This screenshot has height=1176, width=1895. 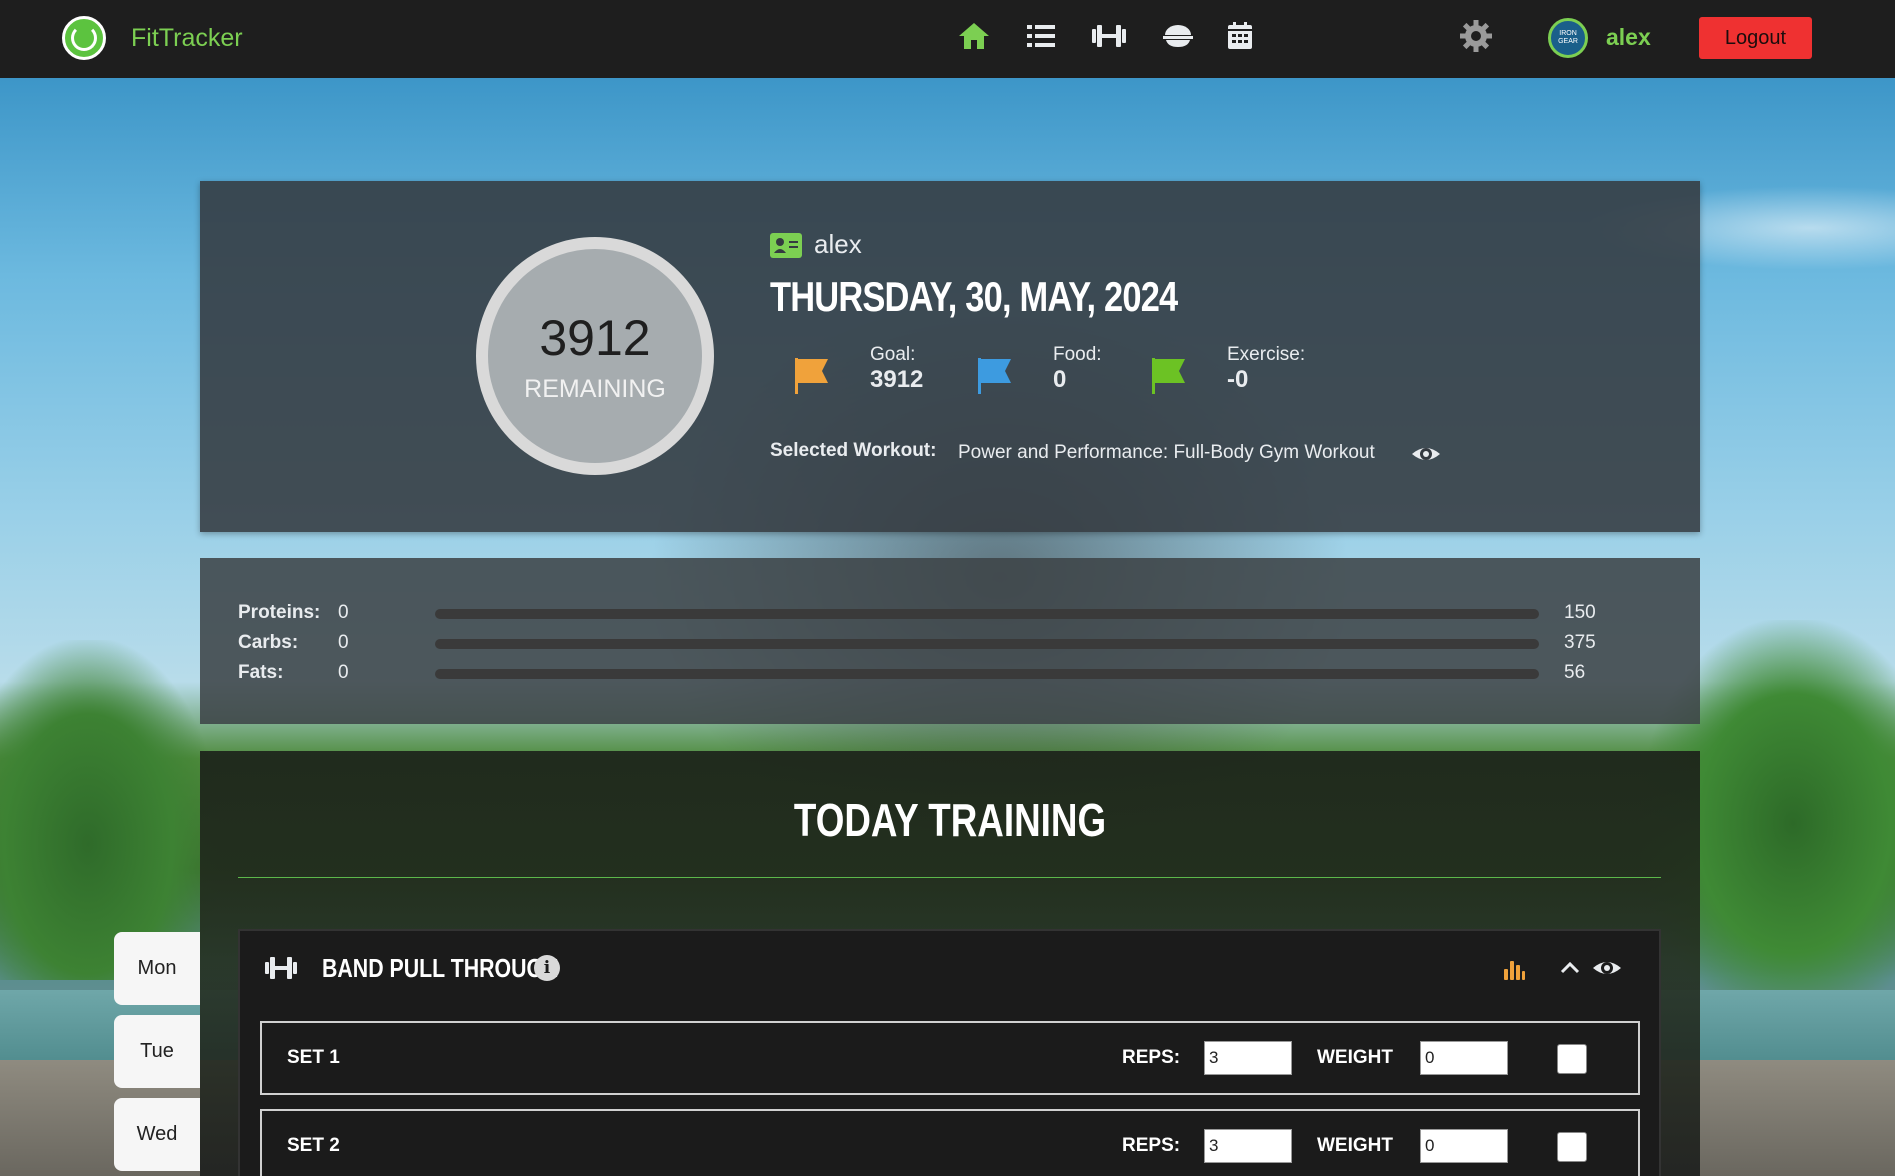 I want to click on set-label: SET 1, so click(x=313, y=1057).